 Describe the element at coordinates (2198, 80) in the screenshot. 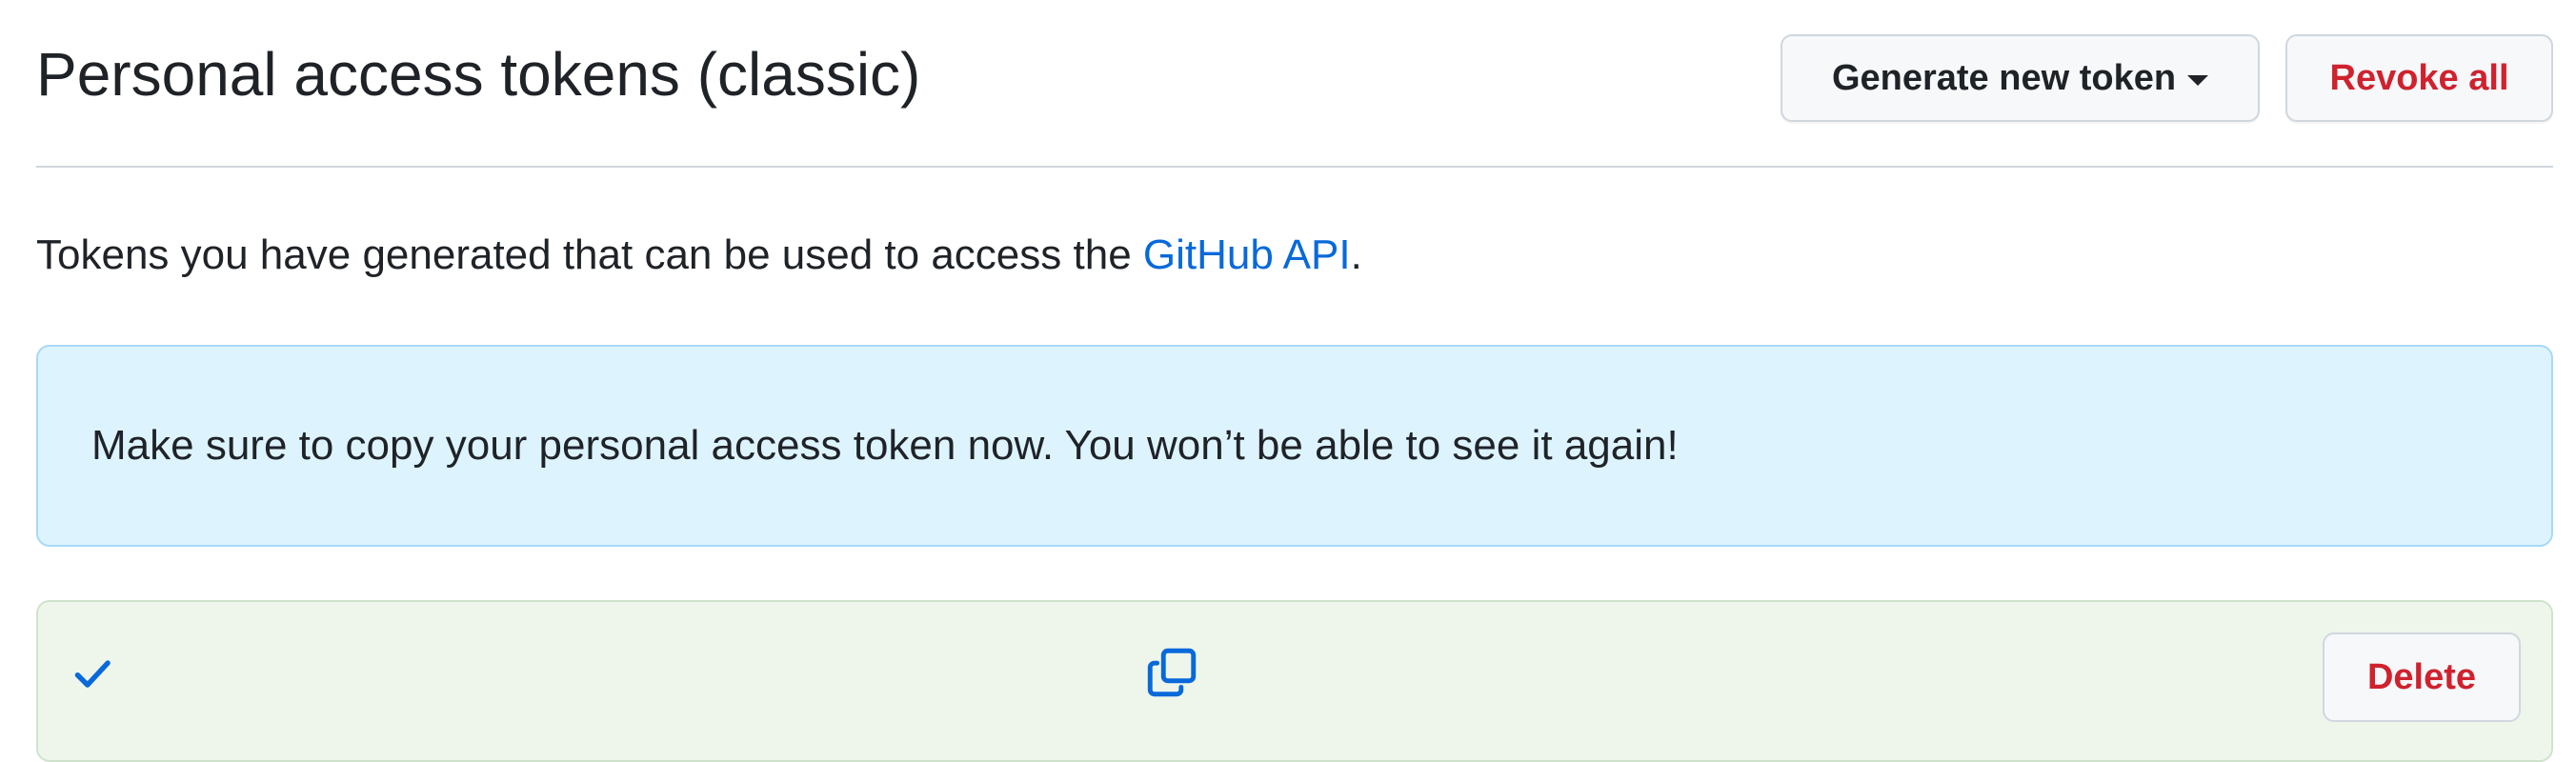

I see `triangle-down-icon` at that location.